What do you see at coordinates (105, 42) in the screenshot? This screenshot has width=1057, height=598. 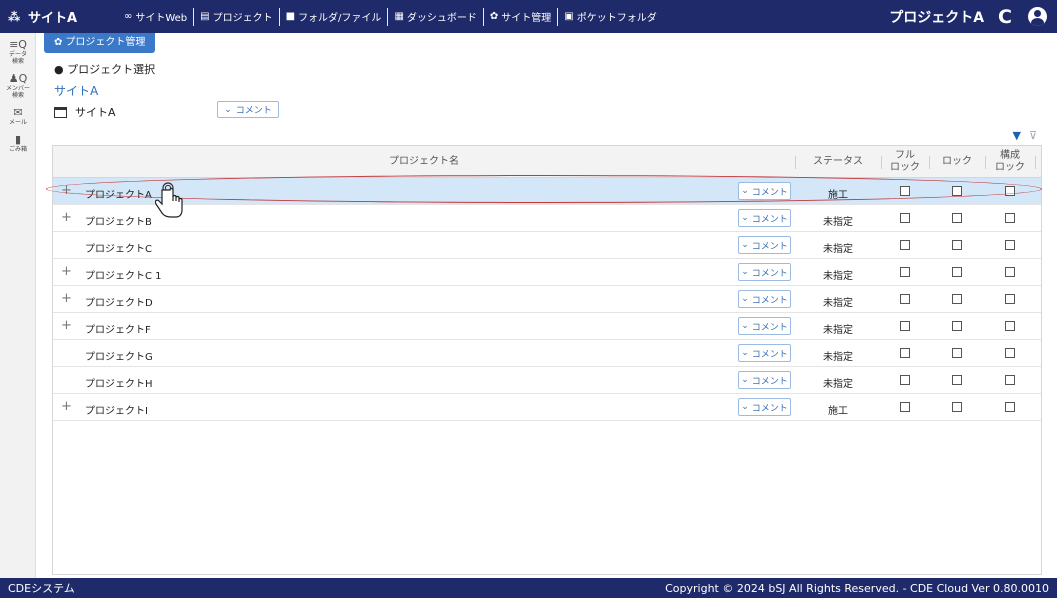 I see `tab-label: プロジェクト管理` at bounding box center [105, 42].